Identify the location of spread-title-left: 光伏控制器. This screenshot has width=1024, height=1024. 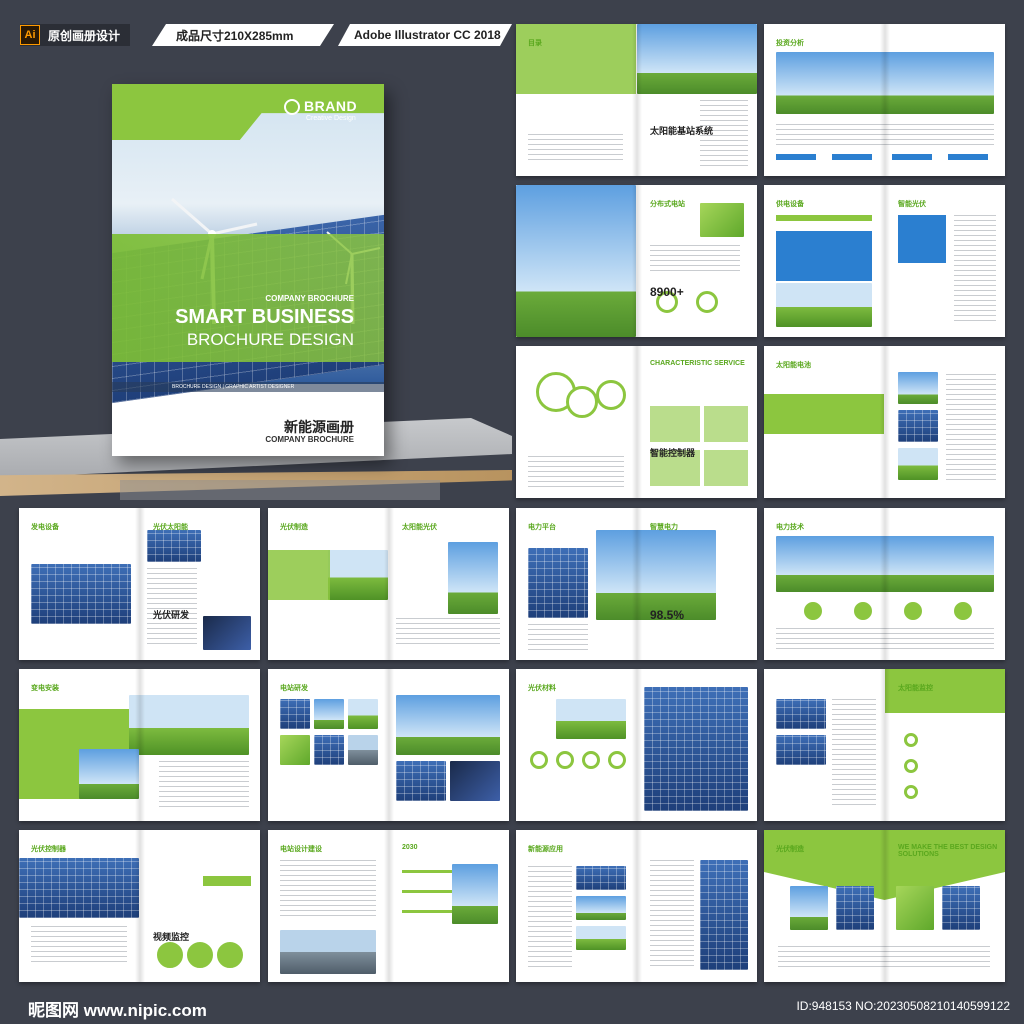
(48, 849).